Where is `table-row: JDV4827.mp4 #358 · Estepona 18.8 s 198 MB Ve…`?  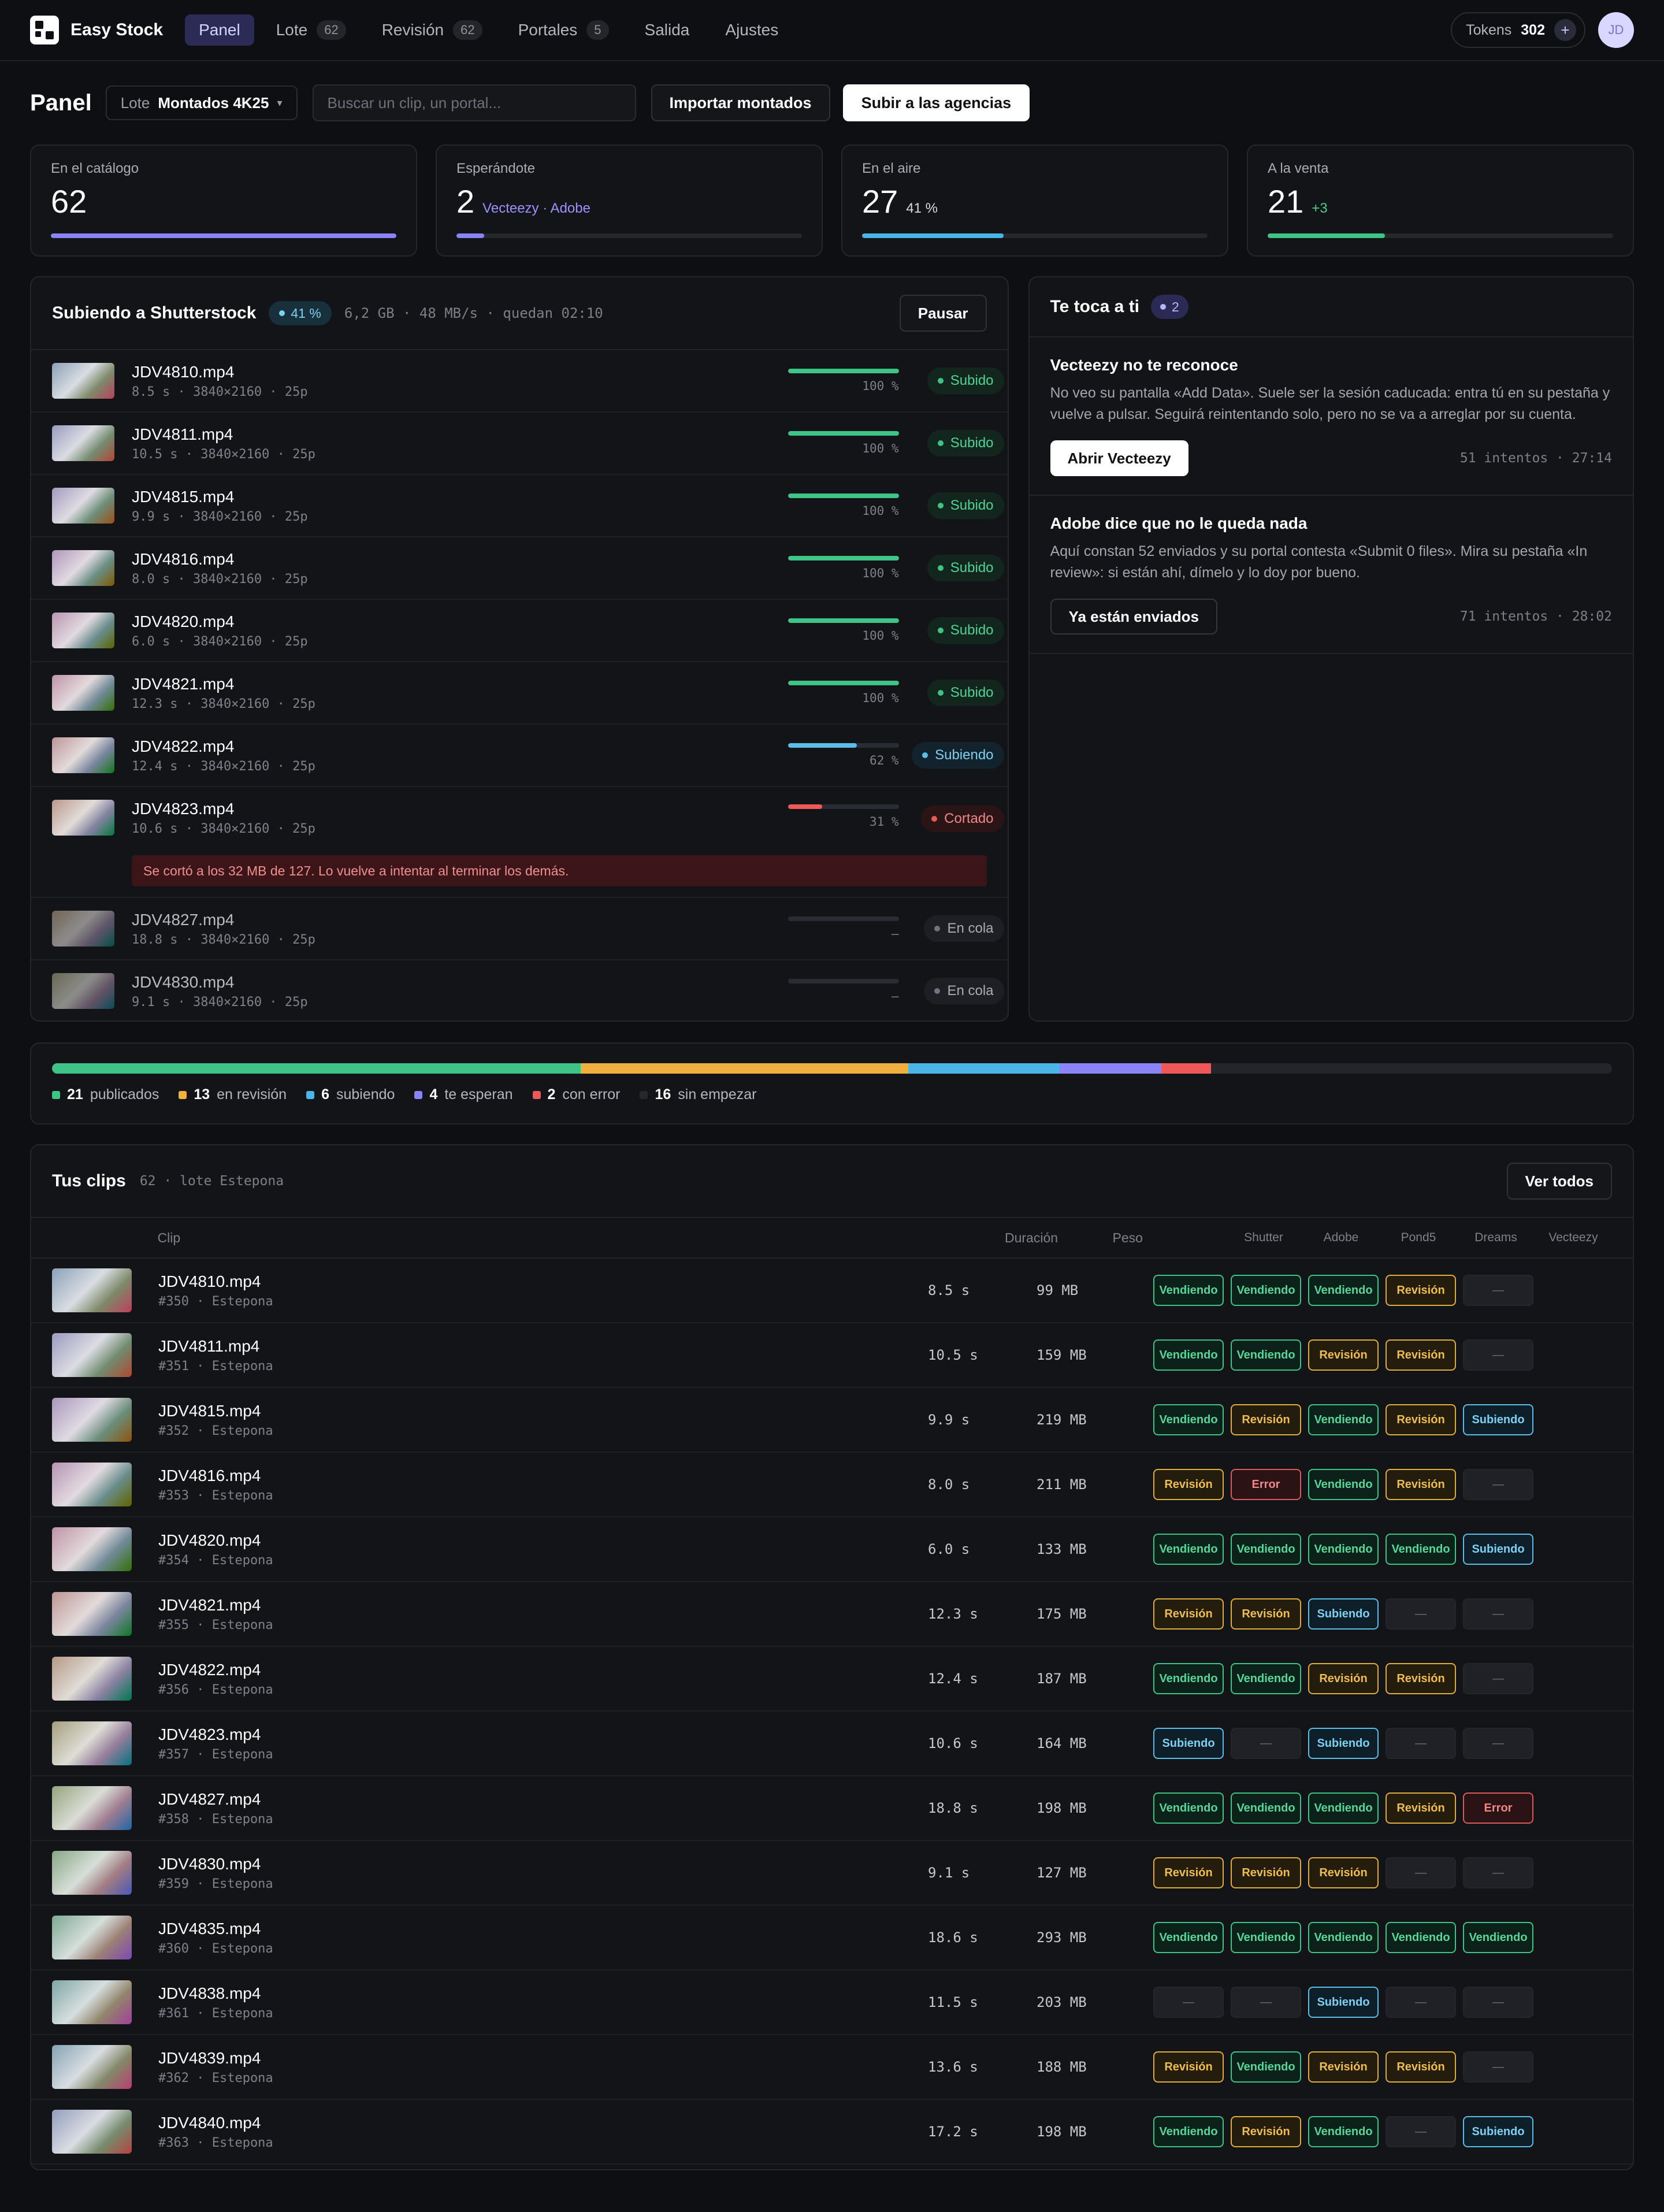 table-row: JDV4827.mp4 #358 · Estepona 18.8 s 198 MB Ve… is located at coordinates (832, 1808).